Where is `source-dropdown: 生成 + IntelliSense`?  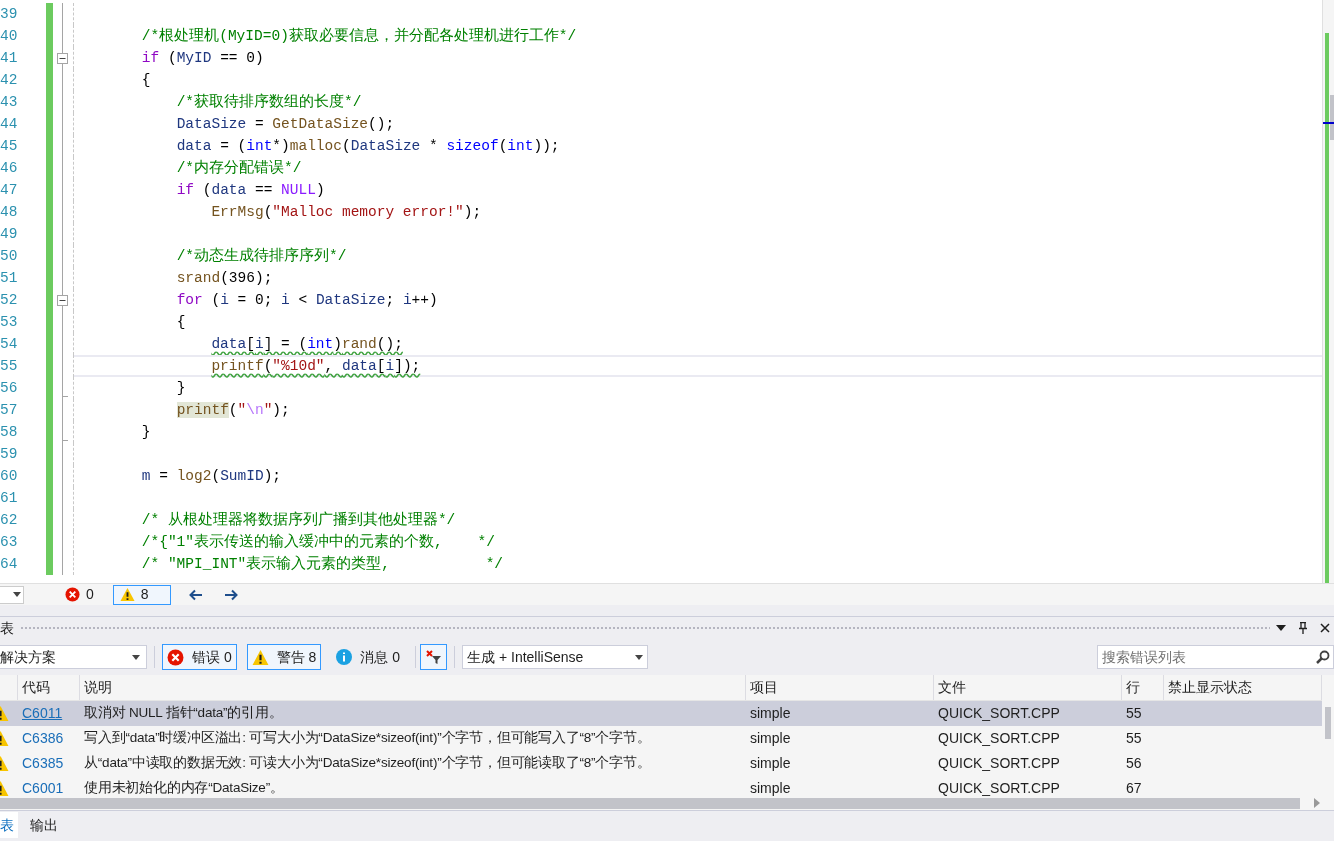
source-dropdown: 生成 + IntelliSense is located at coordinates (555, 657).